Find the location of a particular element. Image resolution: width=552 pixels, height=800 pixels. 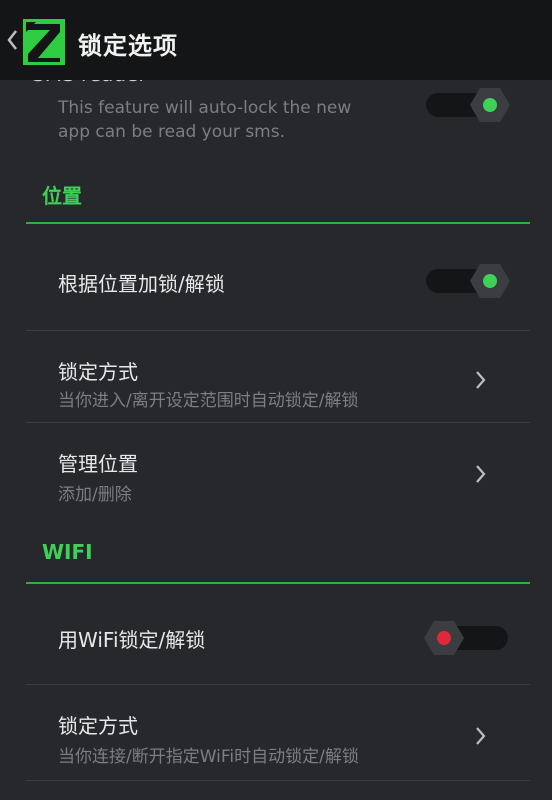

lock-by-wifi-title: 用WiFi锁定/解锁 is located at coordinates (132, 640).